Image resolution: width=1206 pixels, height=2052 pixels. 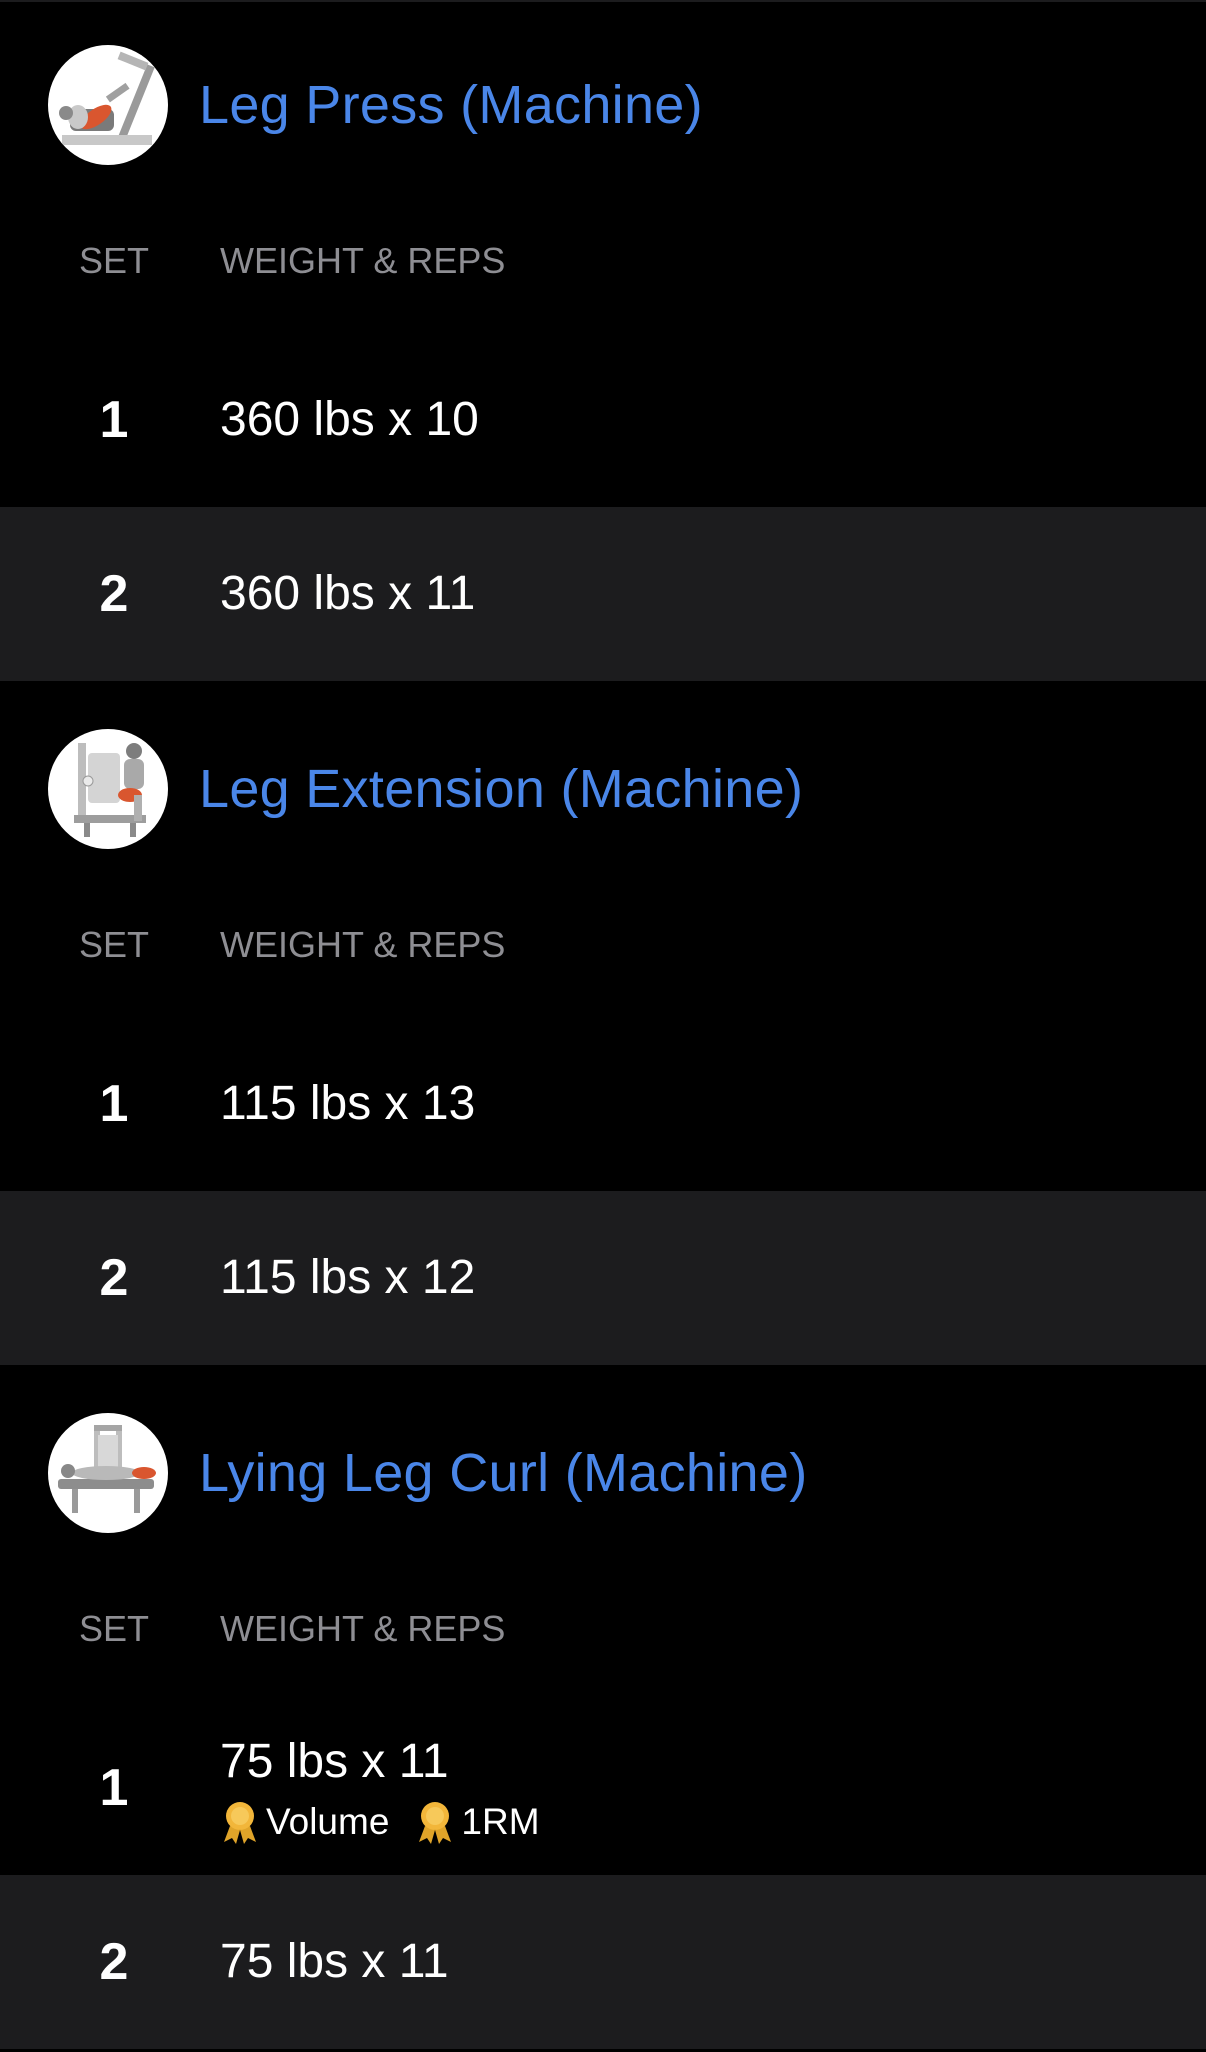 What do you see at coordinates (108, 105) in the screenshot?
I see `leg-press-machine-icon` at bounding box center [108, 105].